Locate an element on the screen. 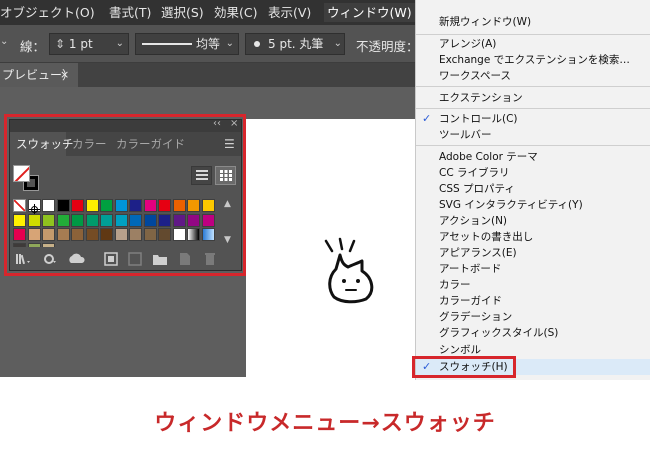  menu-item-label: カラーガイド is located at coordinates (470, 301).